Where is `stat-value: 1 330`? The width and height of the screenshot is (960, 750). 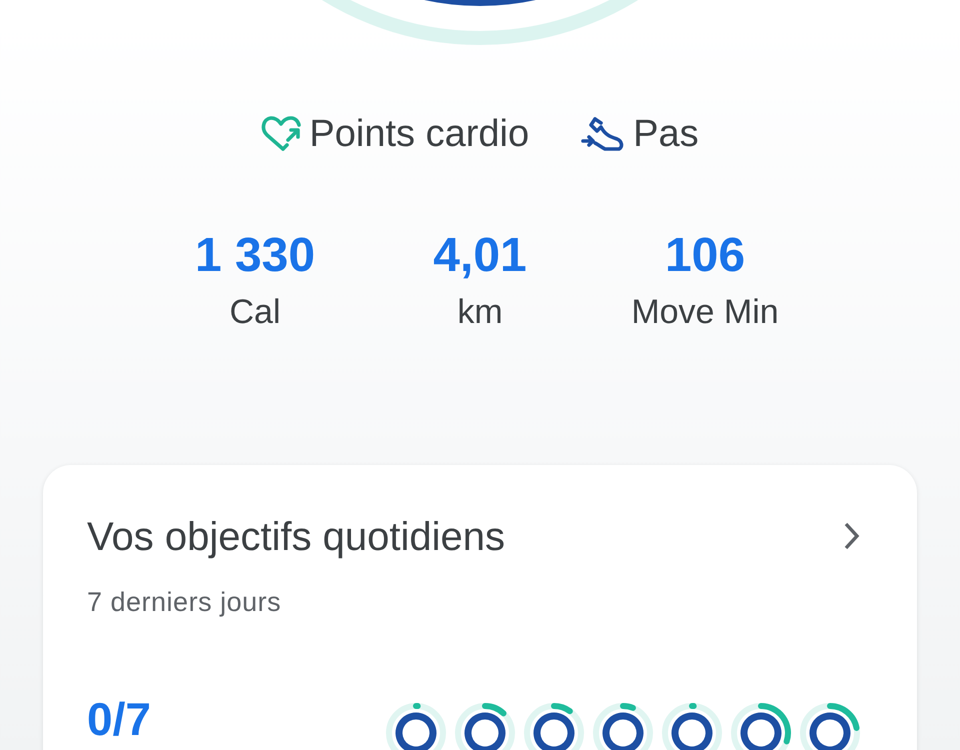
stat-value: 1 330 is located at coordinates (255, 256).